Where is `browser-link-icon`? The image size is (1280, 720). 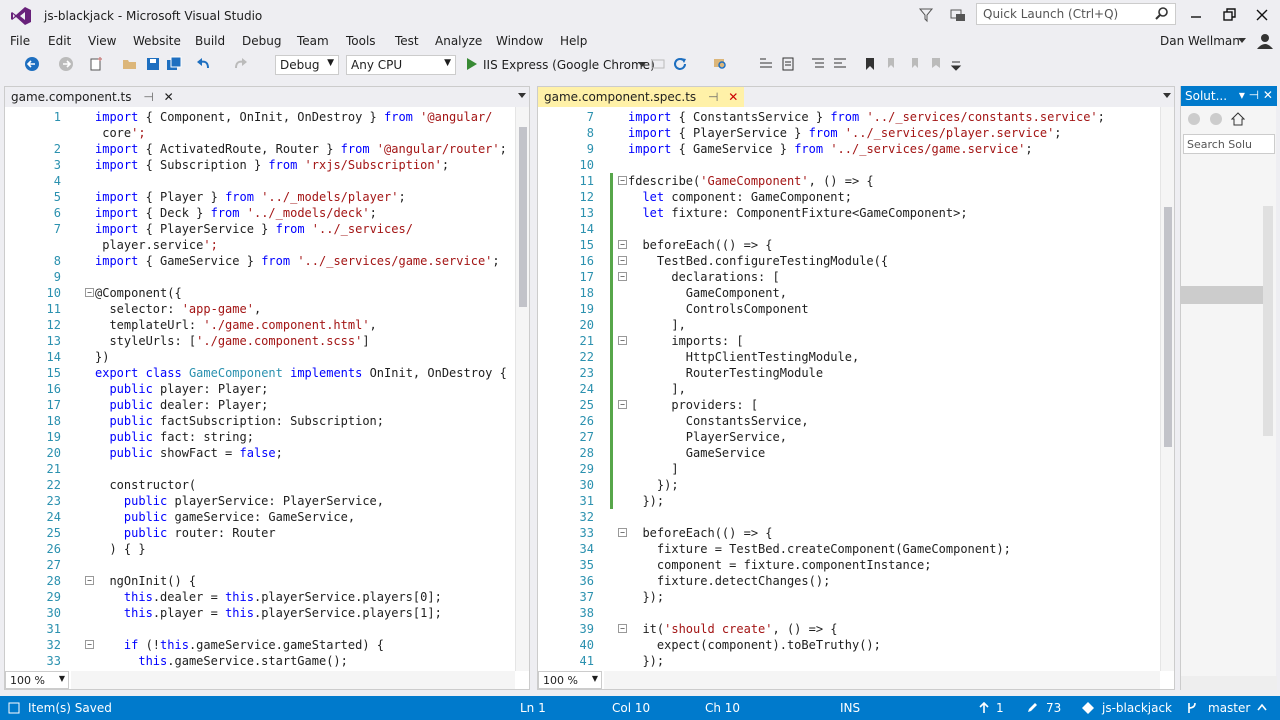
browser-link-icon is located at coordinates (658, 64).